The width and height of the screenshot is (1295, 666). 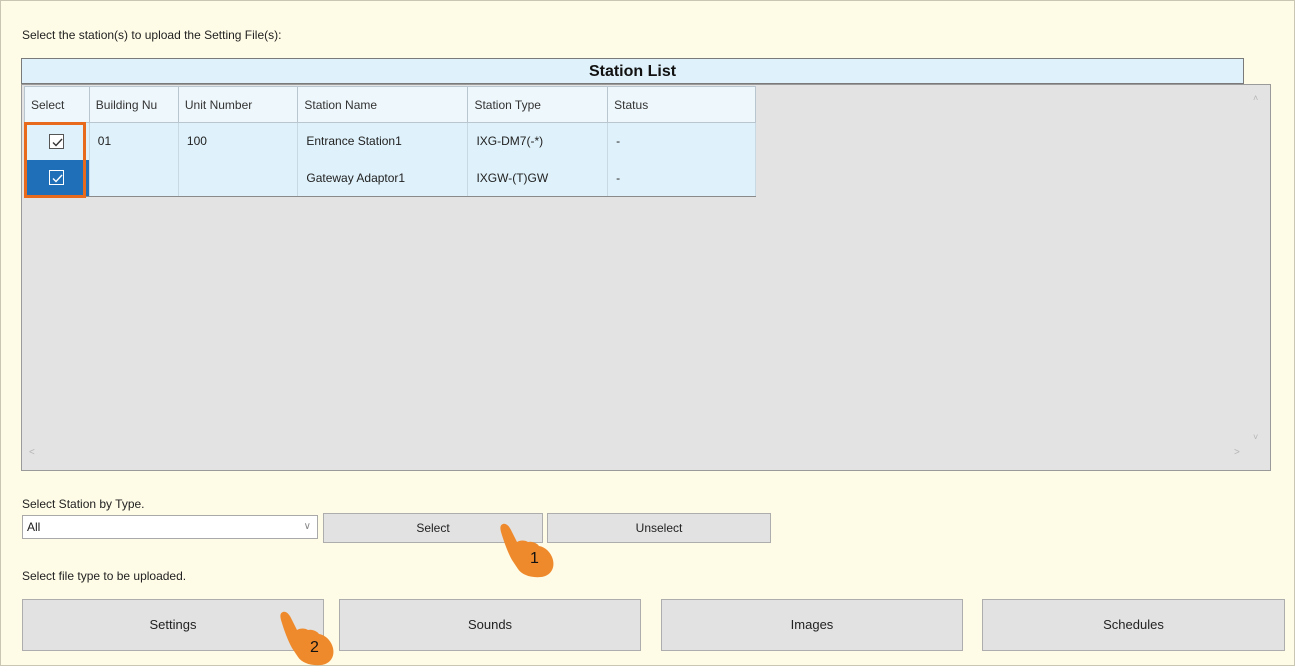 What do you see at coordinates (632, 71) in the screenshot?
I see `station-list-title: Station List` at bounding box center [632, 71].